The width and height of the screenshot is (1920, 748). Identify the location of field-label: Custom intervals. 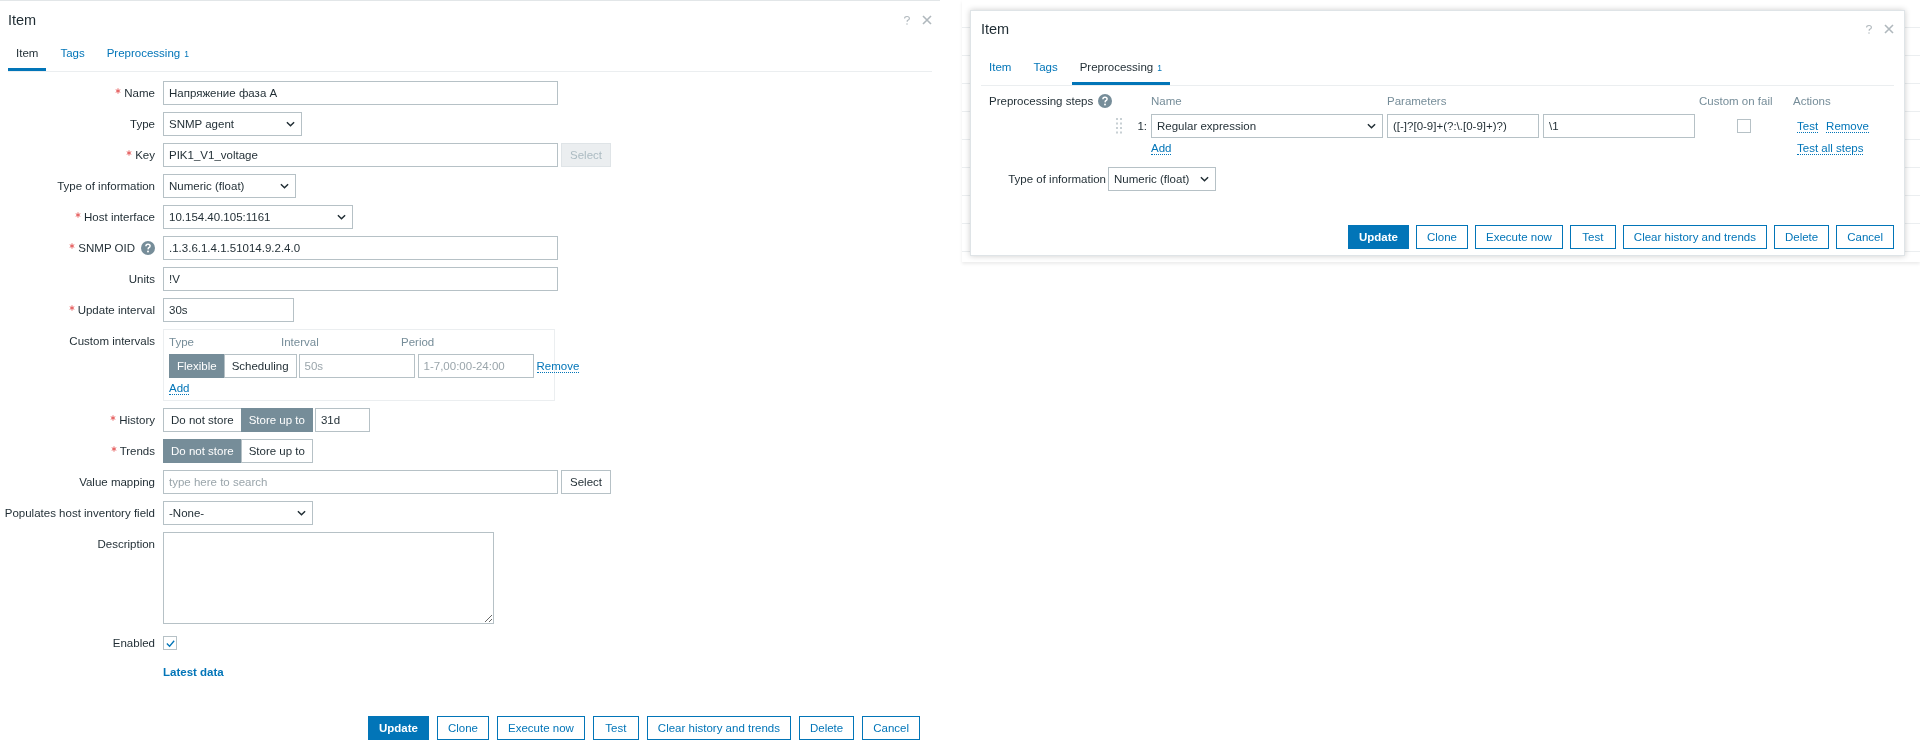
(112, 341).